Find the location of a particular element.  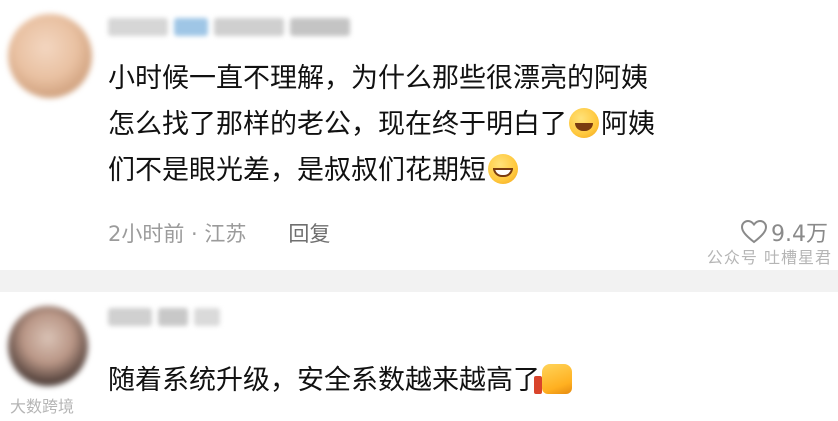

watermark-text: 大数跨境 is located at coordinates (42, 406).